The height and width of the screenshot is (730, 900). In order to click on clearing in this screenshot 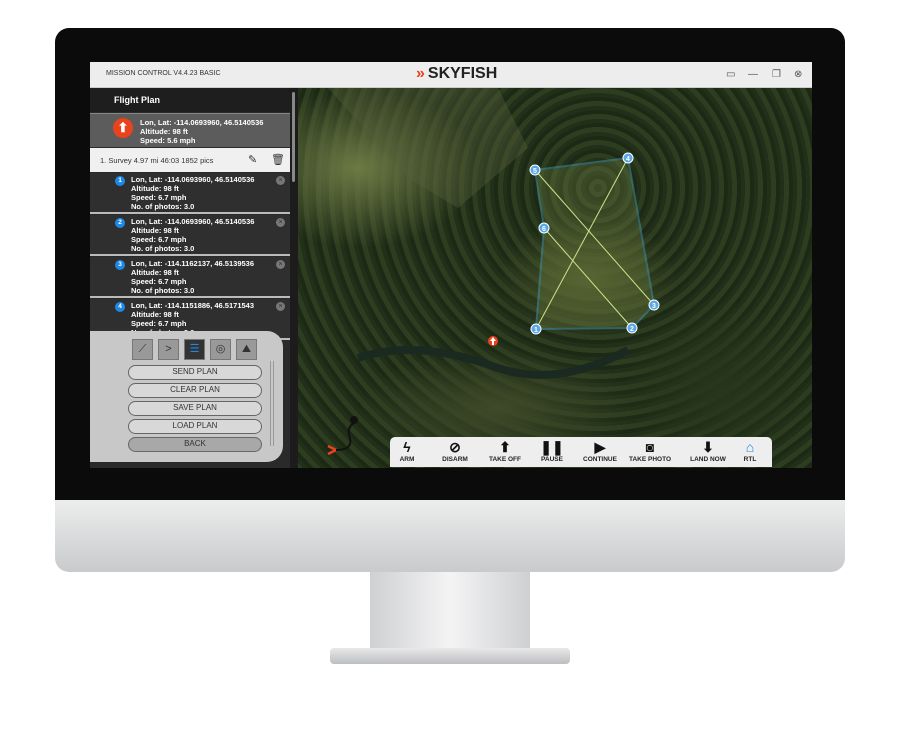, I will do `click(428, 148)`.